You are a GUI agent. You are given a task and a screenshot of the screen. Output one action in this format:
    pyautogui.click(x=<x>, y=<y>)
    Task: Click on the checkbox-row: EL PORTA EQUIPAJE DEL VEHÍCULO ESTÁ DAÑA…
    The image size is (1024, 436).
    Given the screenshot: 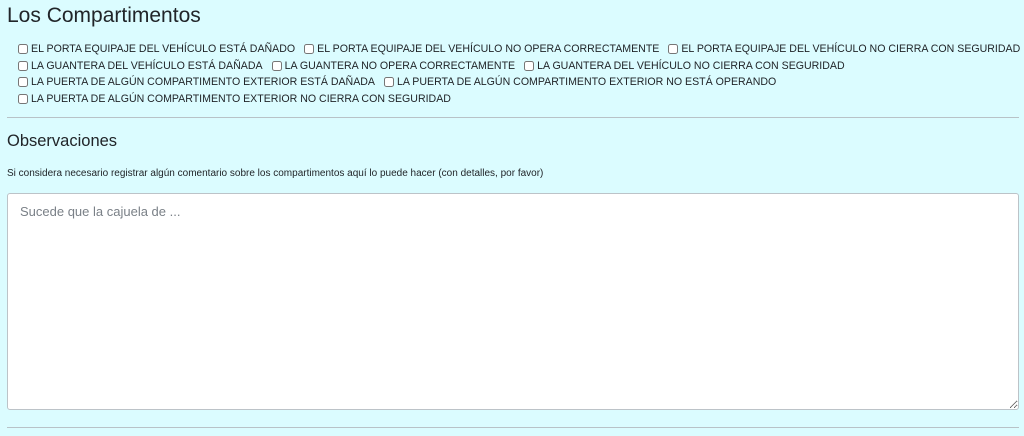 What is the action you would take?
    pyautogui.click(x=519, y=49)
    